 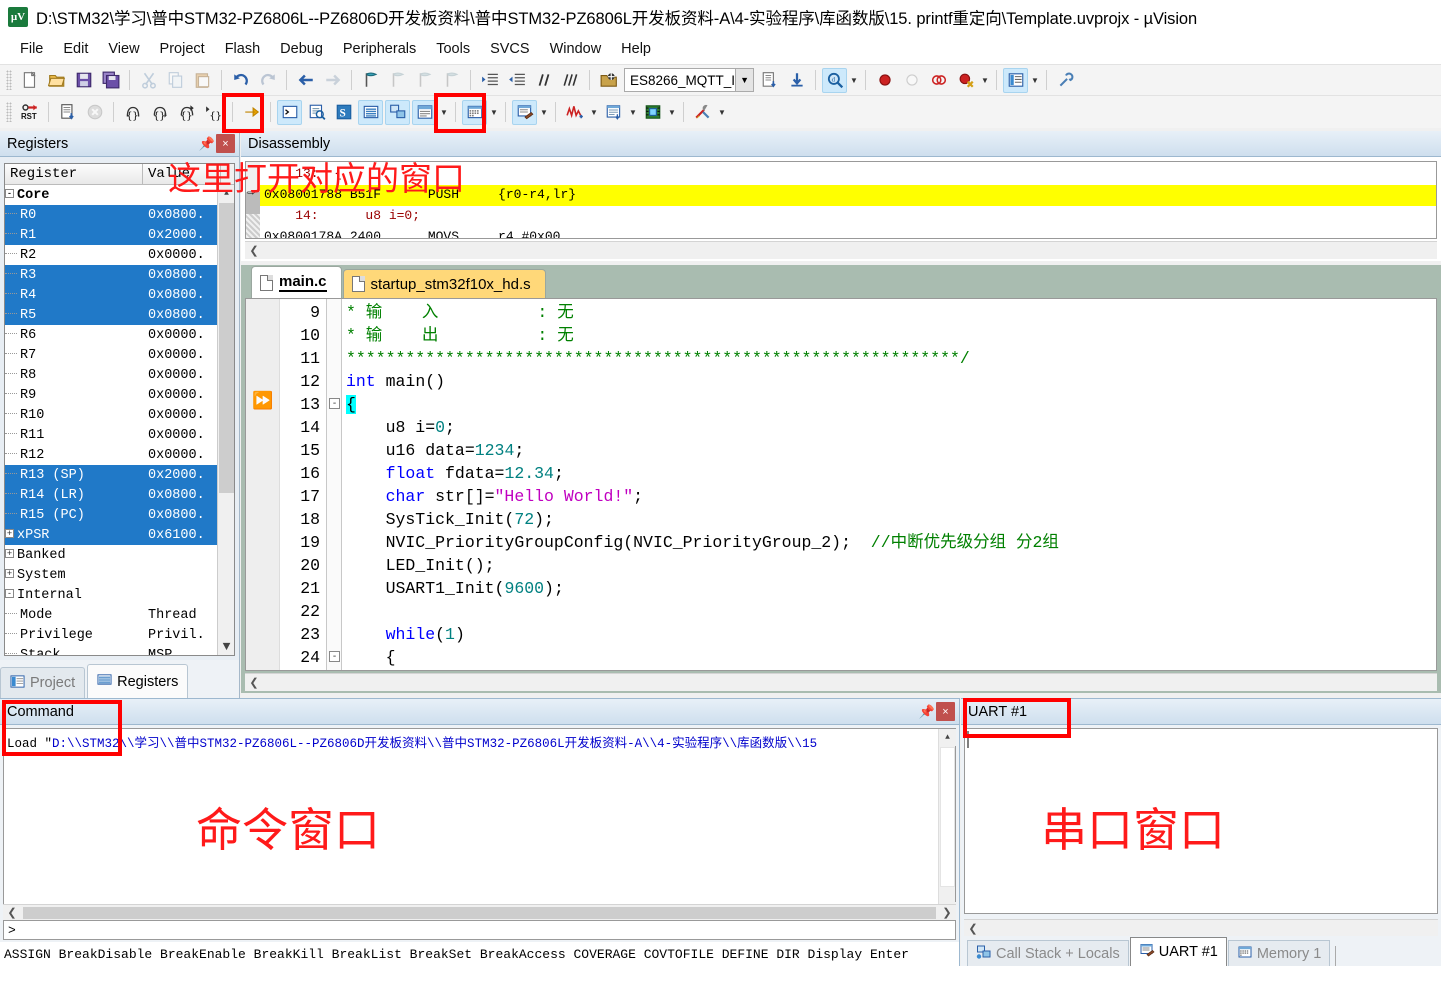 I want to click on trace-window-icon, so click(x=613, y=112).